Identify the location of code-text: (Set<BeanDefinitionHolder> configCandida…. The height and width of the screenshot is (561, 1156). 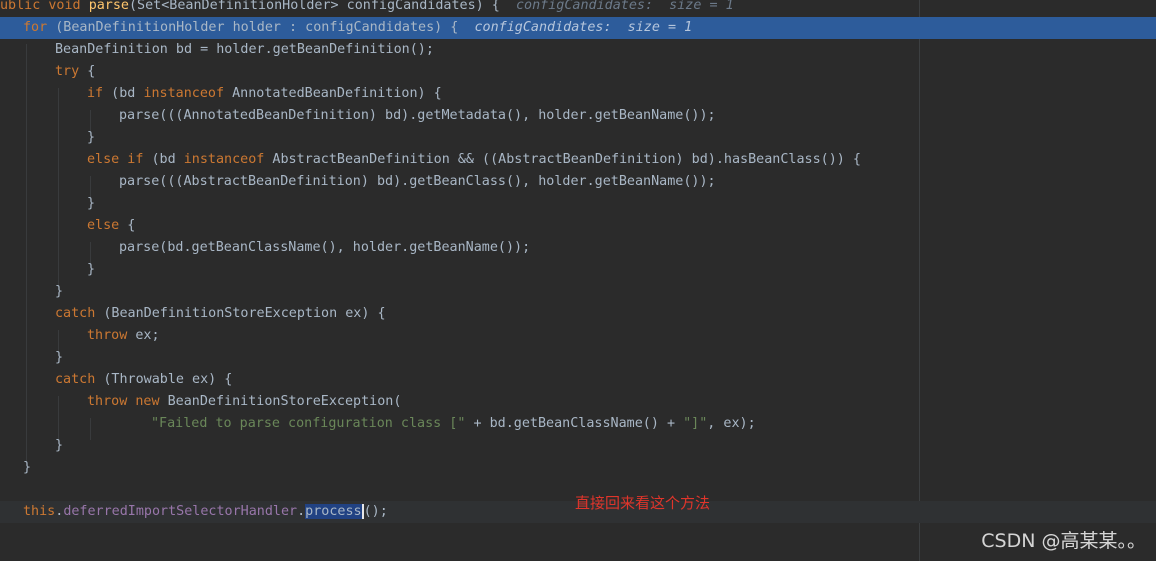
(314, 6).